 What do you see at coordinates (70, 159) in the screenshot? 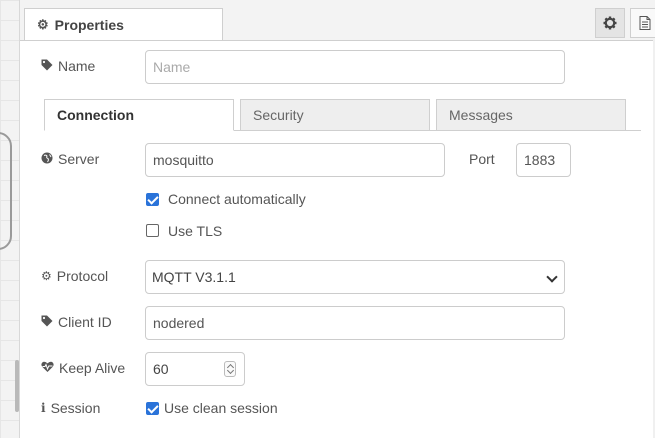
I see `server-label: Server` at bounding box center [70, 159].